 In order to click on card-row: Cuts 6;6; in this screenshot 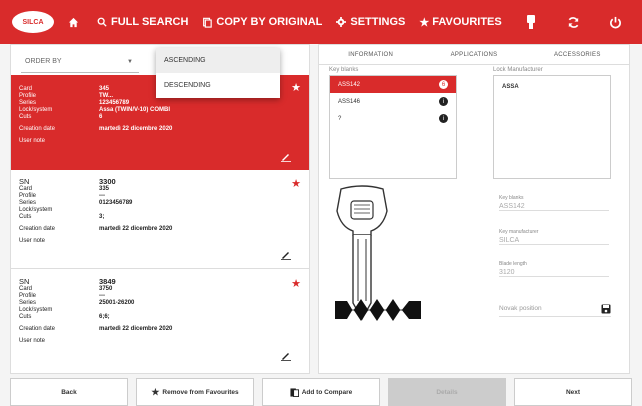, I will do `click(64, 317)`.